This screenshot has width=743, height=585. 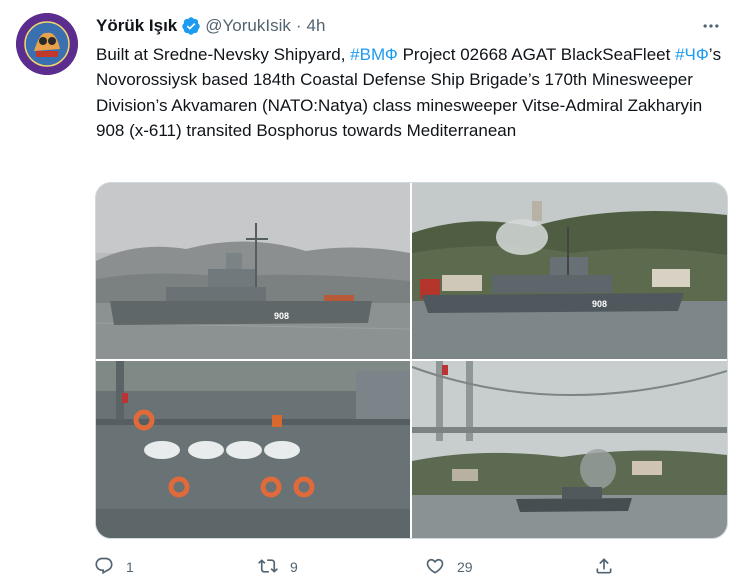 I want to click on share-button, so click(x=604, y=567).